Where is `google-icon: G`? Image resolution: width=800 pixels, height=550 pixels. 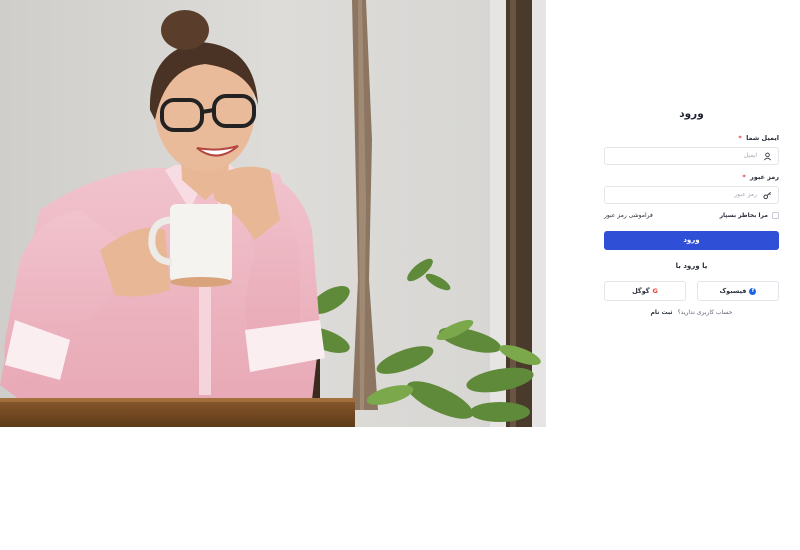
google-icon: G is located at coordinates (655, 291).